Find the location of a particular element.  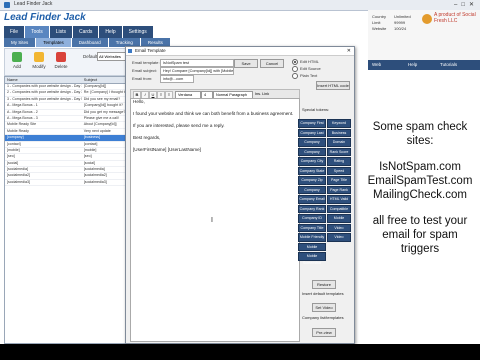

token-button: Video is located at coordinates (339, 237).